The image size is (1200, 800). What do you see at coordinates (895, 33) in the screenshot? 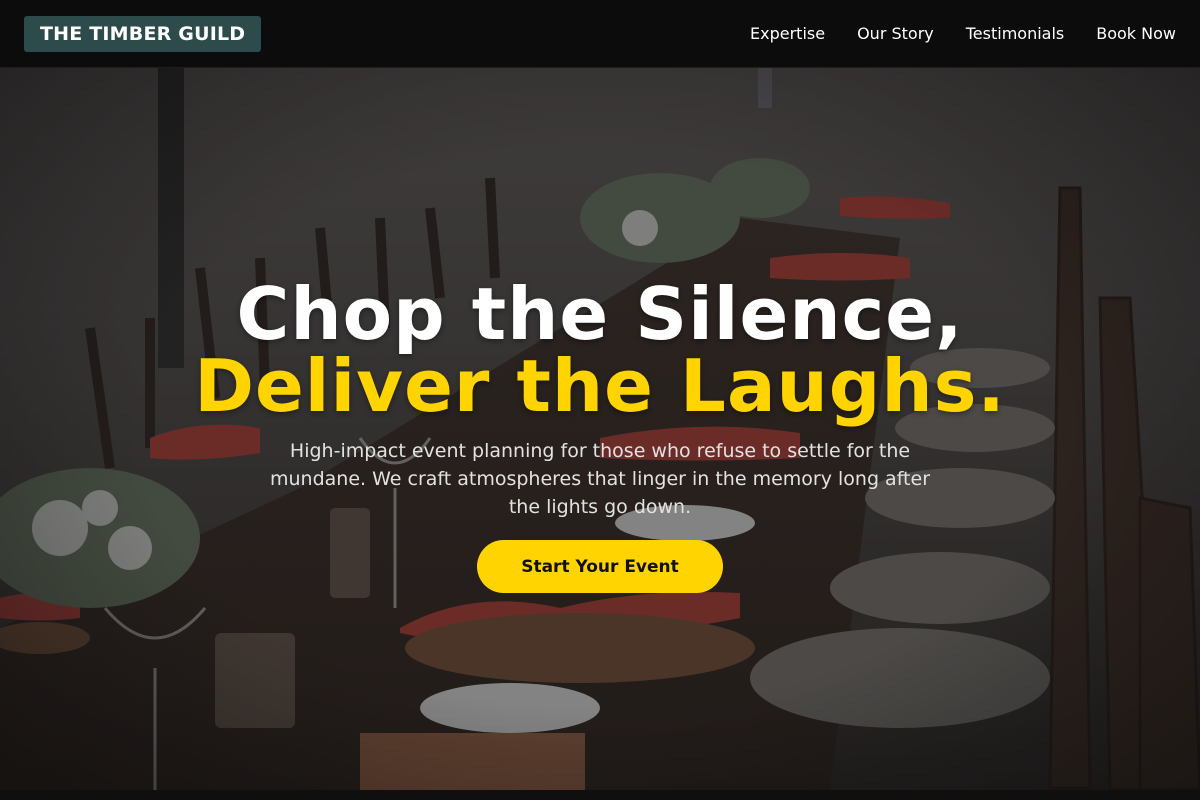
I see `nav-link-our-story: Our Story` at bounding box center [895, 33].